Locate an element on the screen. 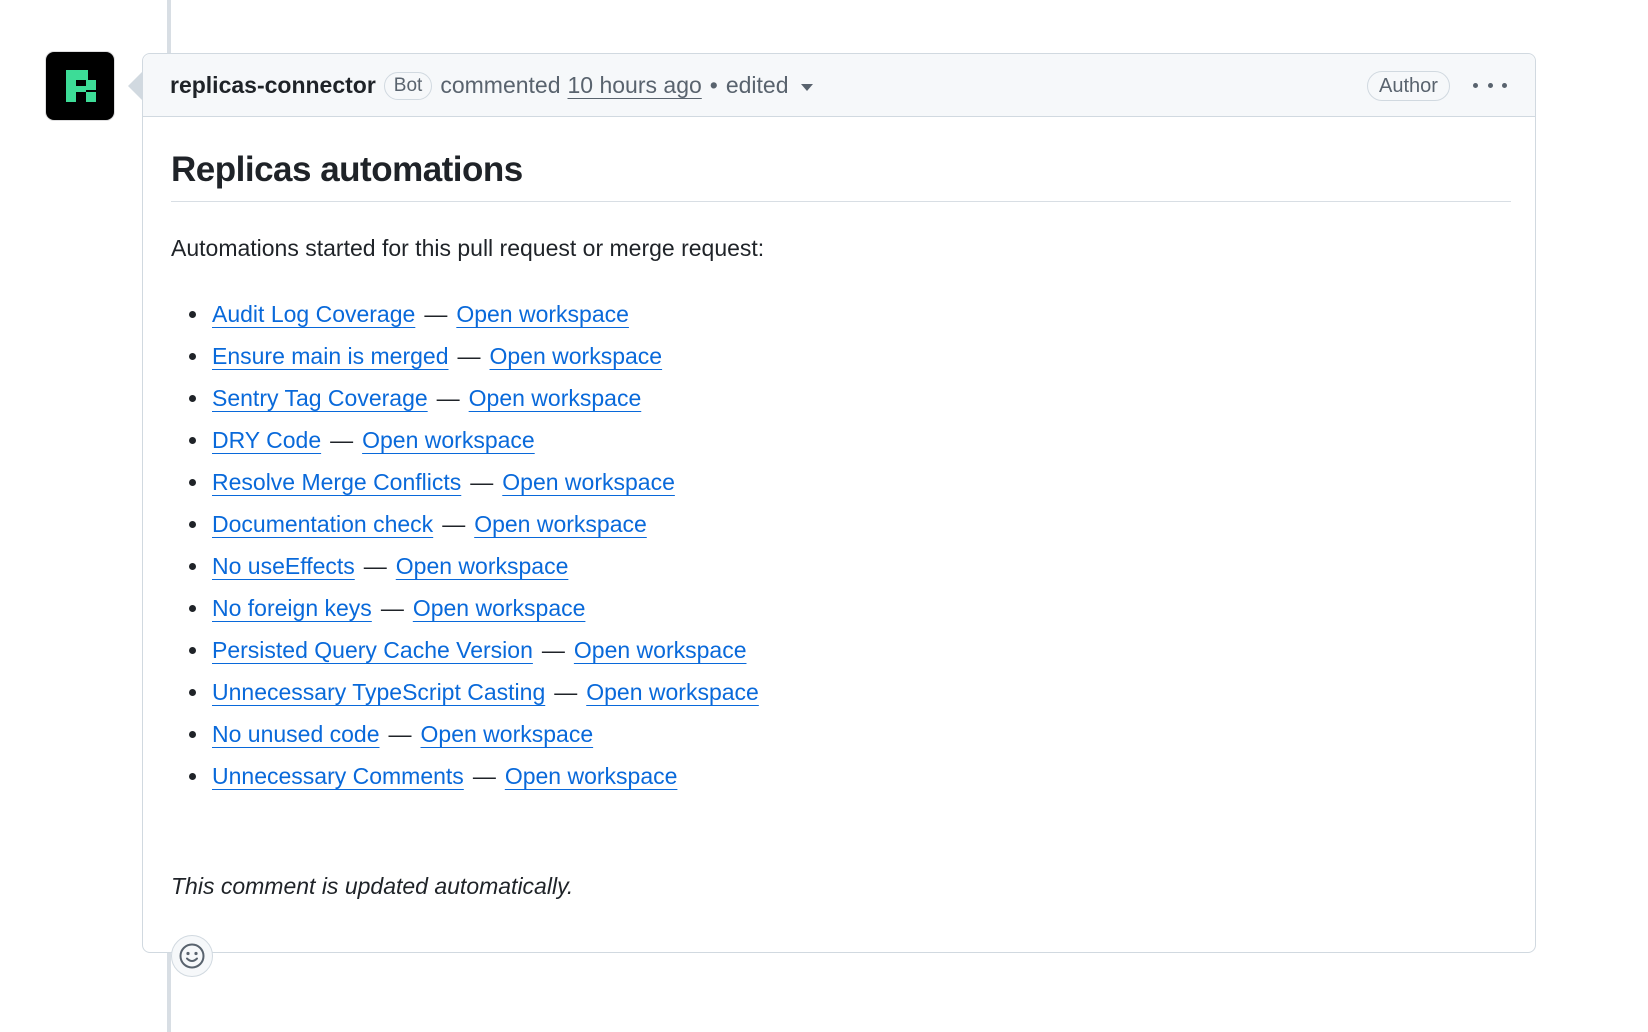 This screenshot has width=1648, height=1032. action-text: commented is located at coordinates (500, 85).